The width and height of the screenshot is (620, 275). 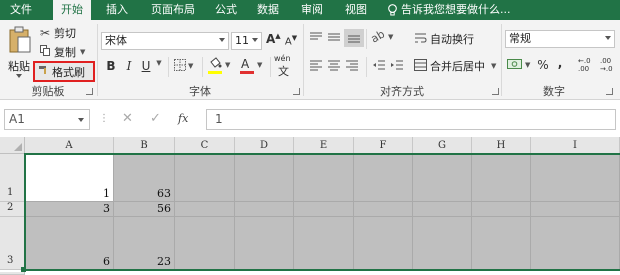 I want to click on select-all-corner, so click(x=12, y=145).